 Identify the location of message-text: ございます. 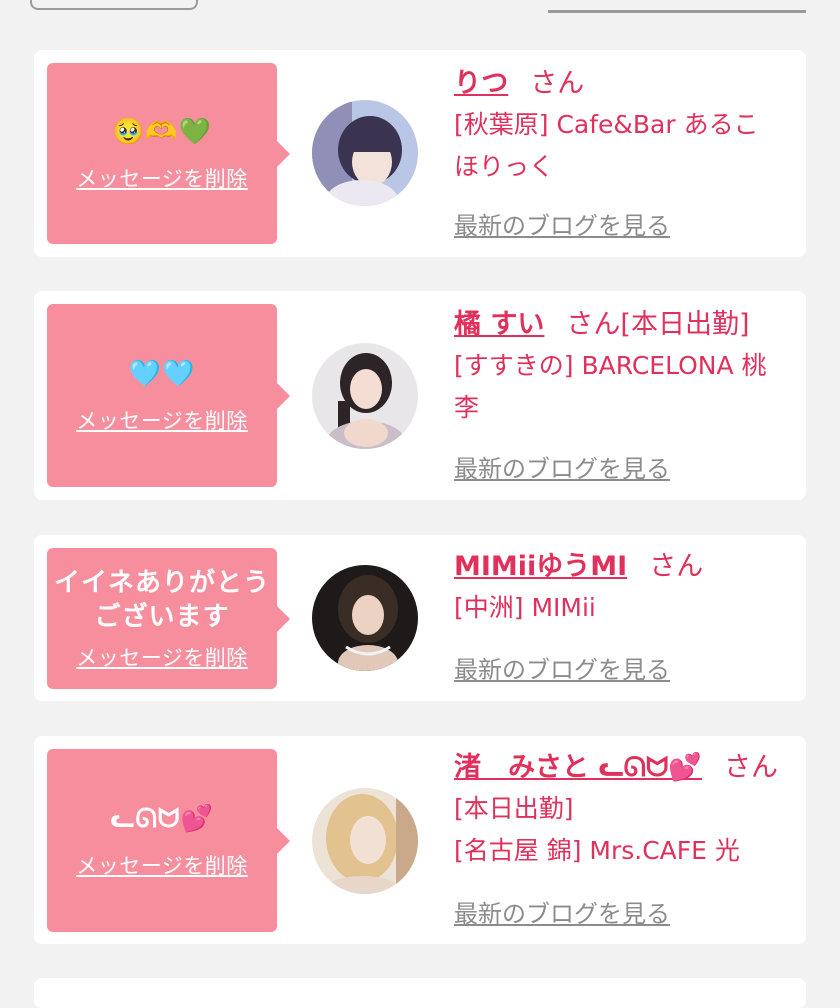
(162, 616).